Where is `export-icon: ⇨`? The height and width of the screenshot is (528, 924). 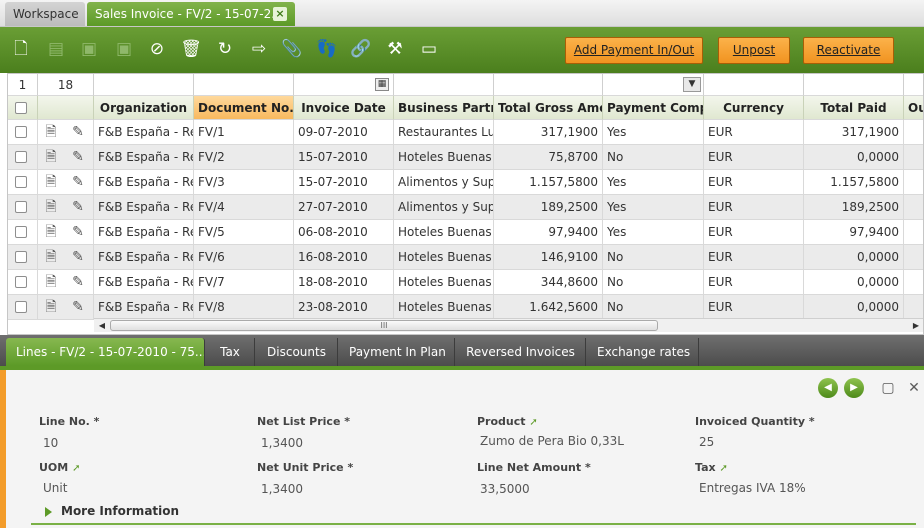 export-icon: ⇨ is located at coordinates (259, 49).